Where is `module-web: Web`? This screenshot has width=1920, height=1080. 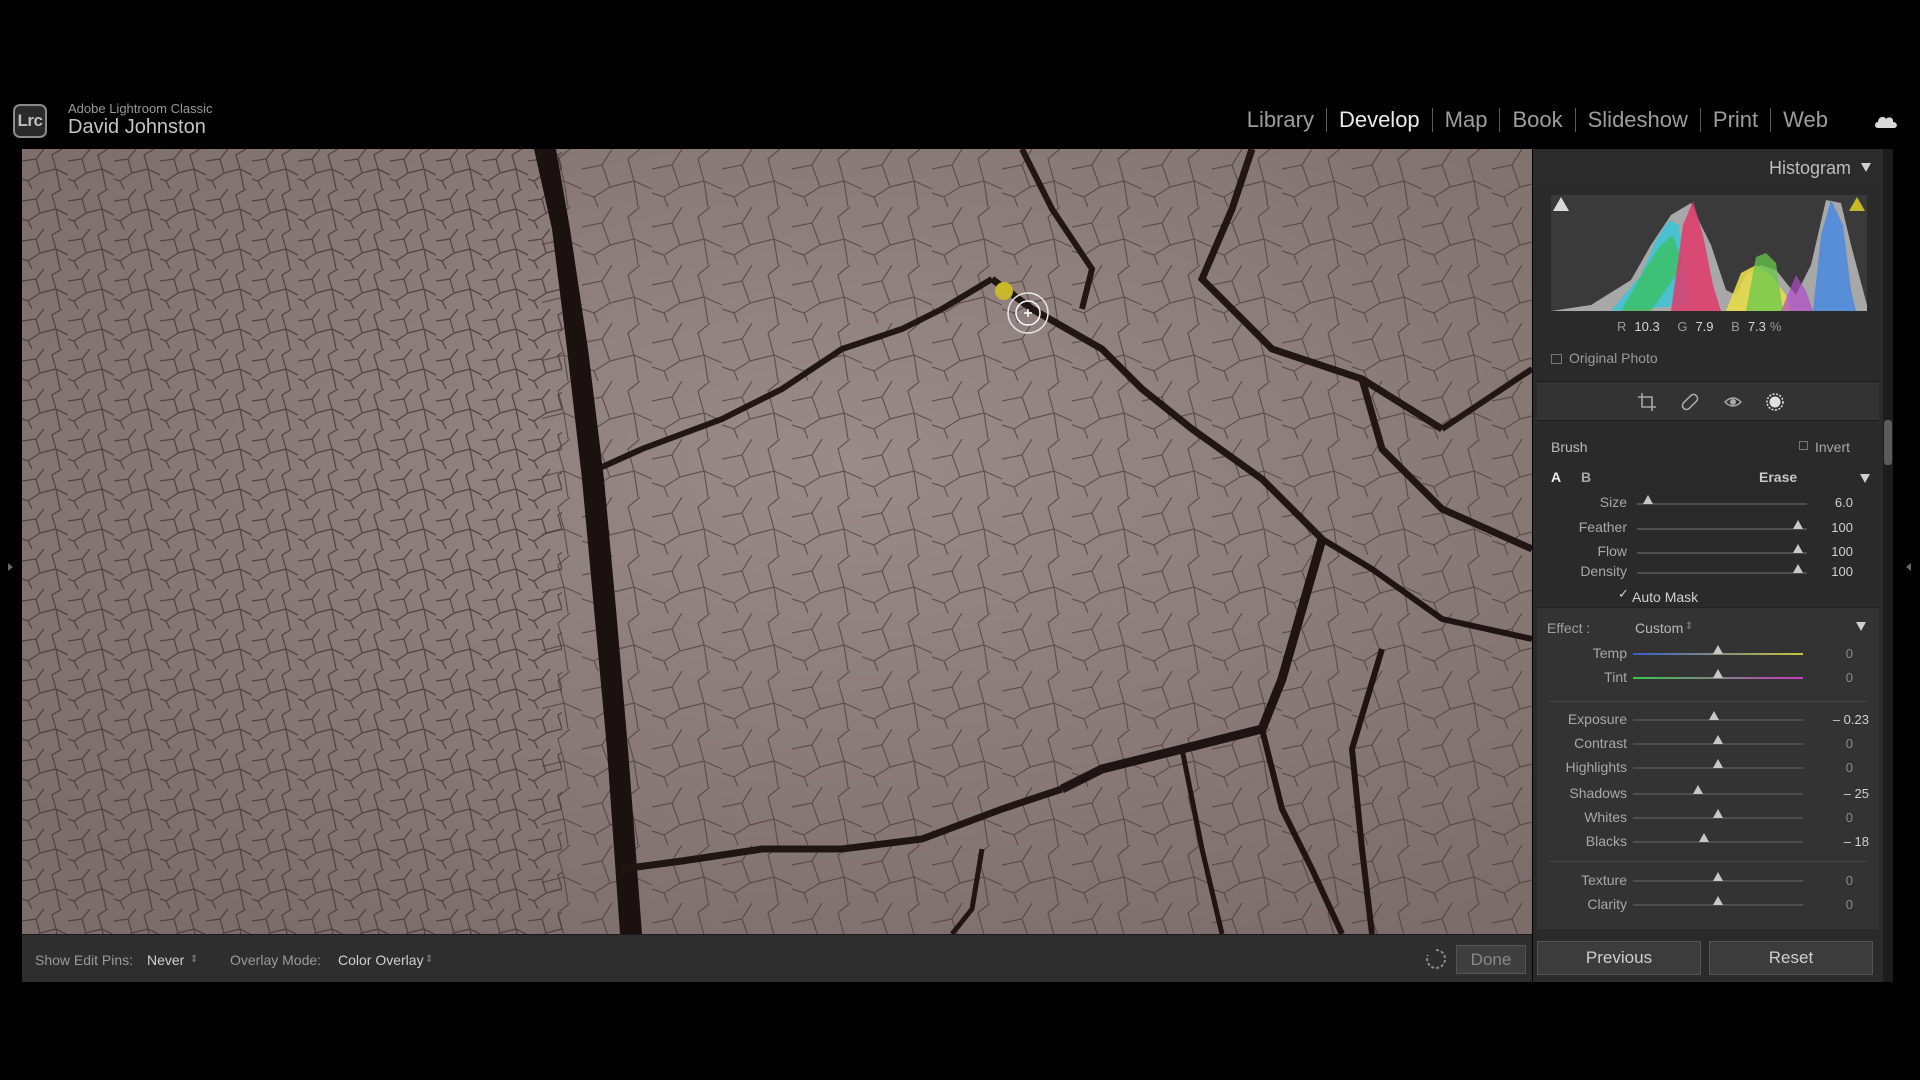
module-web: Web is located at coordinates (1805, 120).